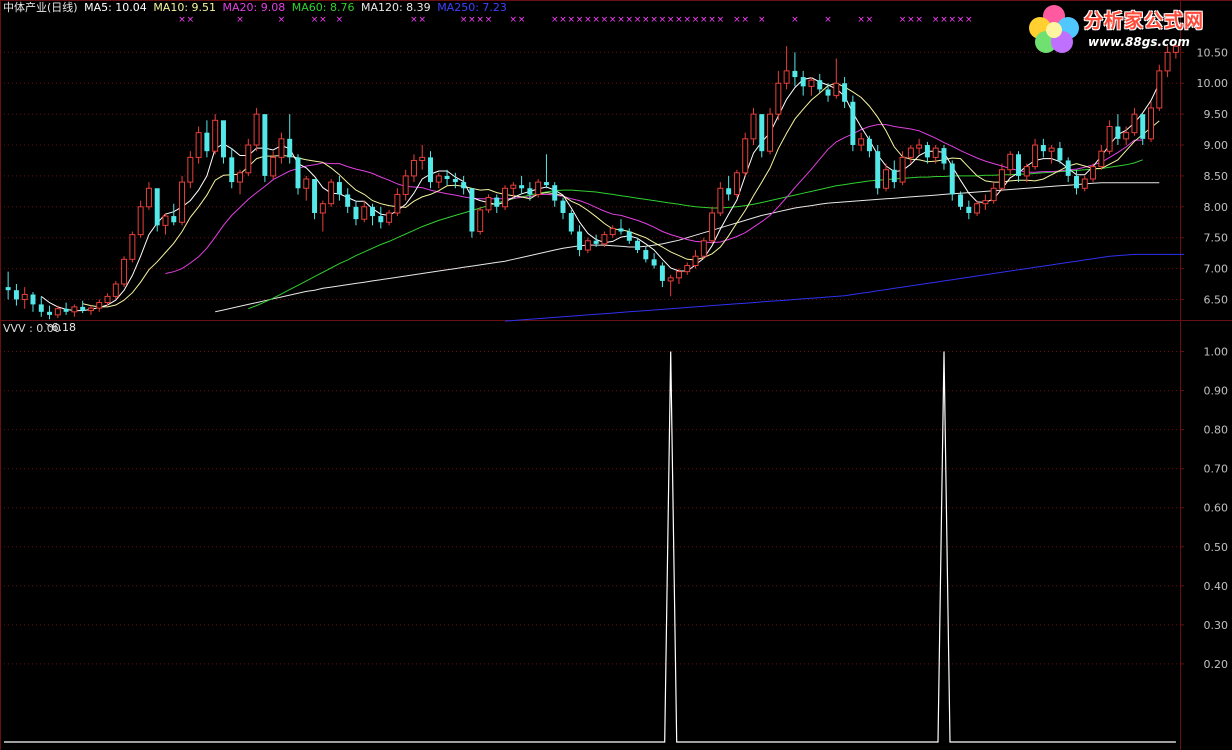 This screenshot has width=1232, height=750. I want to click on indicator-tick-label: 0.50, so click(1216, 547).